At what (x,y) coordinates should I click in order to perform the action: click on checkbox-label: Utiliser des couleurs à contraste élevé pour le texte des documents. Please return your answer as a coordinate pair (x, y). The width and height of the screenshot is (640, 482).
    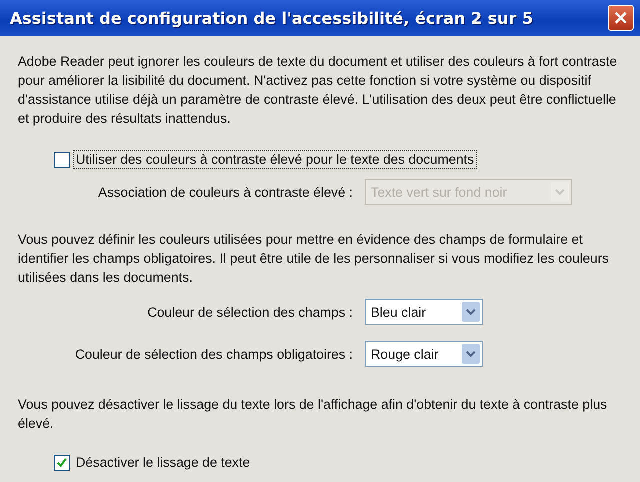
    Looking at the image, I should click on (275, 159).